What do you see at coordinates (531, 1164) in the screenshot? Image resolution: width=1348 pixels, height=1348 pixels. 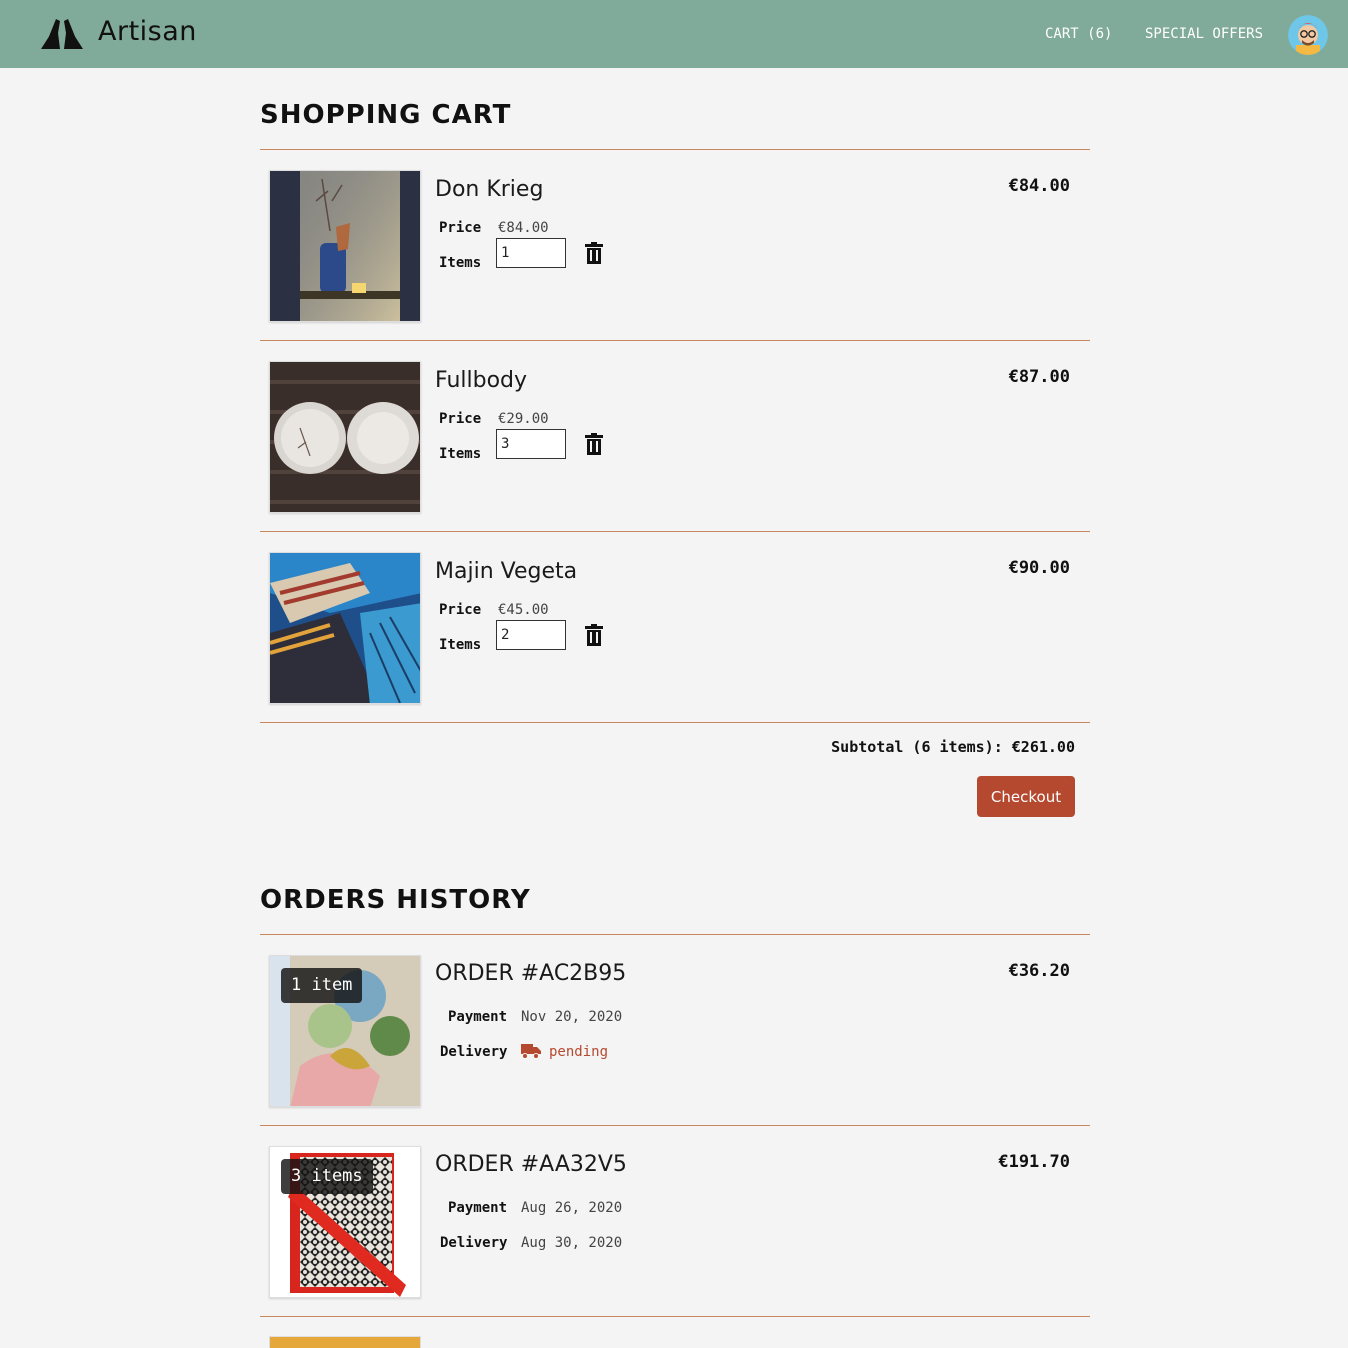 I see `order-id: ORDER #AA32V5` at bounding box center [531, 1164].